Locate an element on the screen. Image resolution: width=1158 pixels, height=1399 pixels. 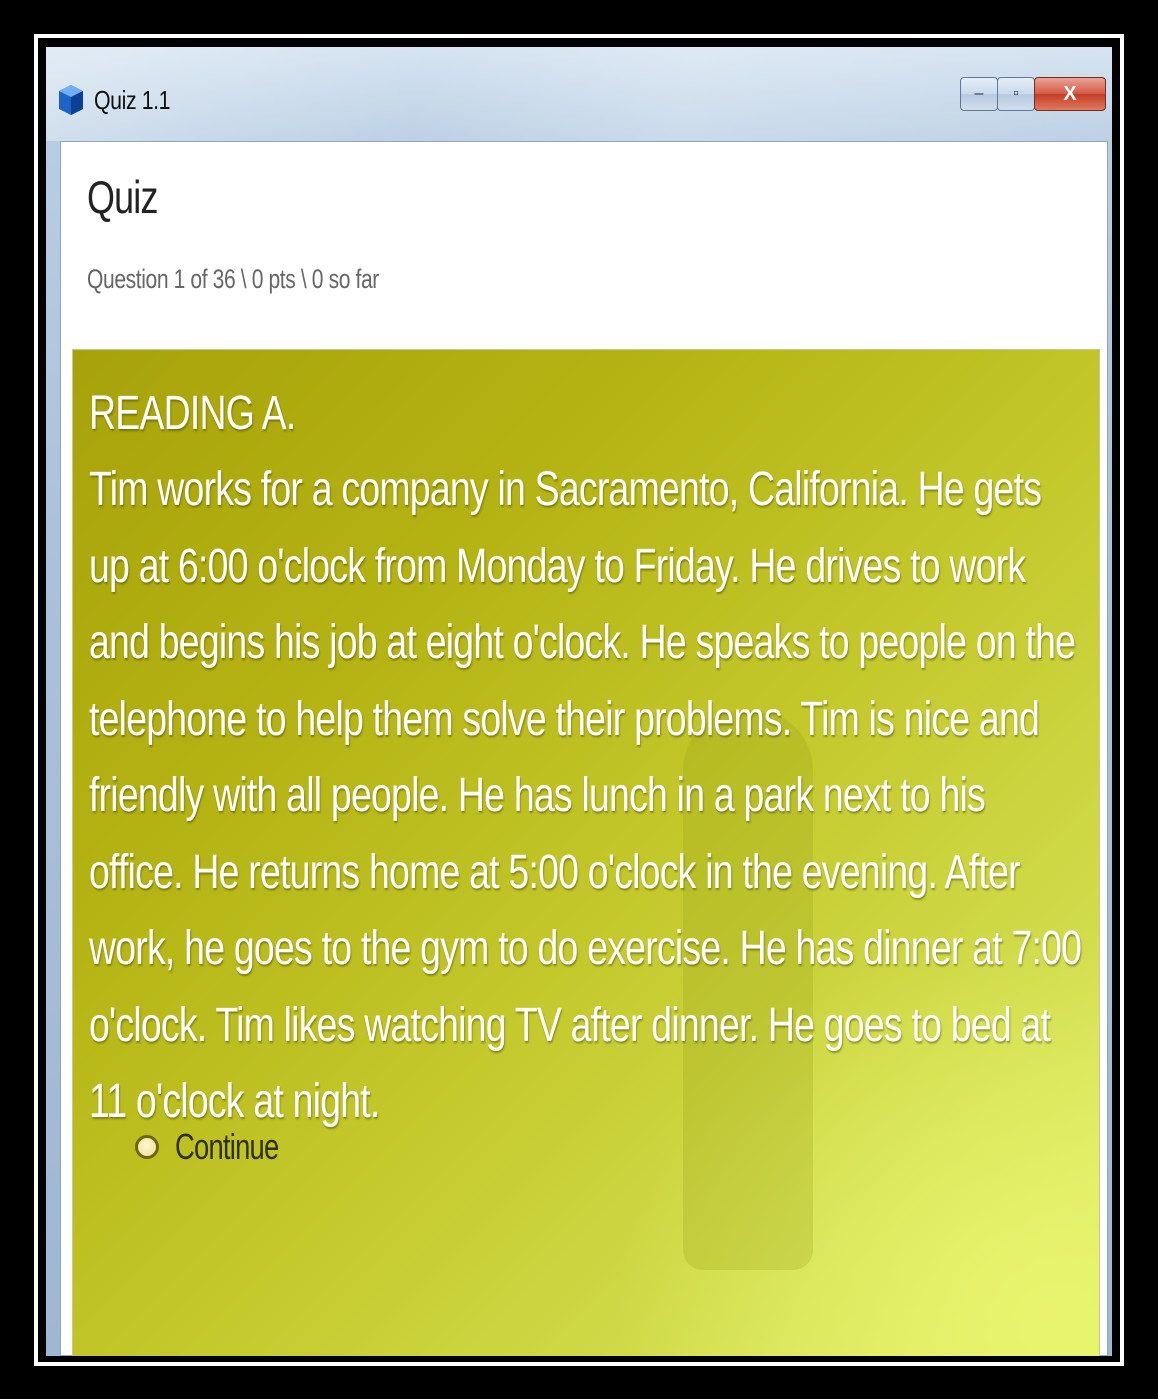
maximize-icon: ▫ is located at coordinates (1016, 93).